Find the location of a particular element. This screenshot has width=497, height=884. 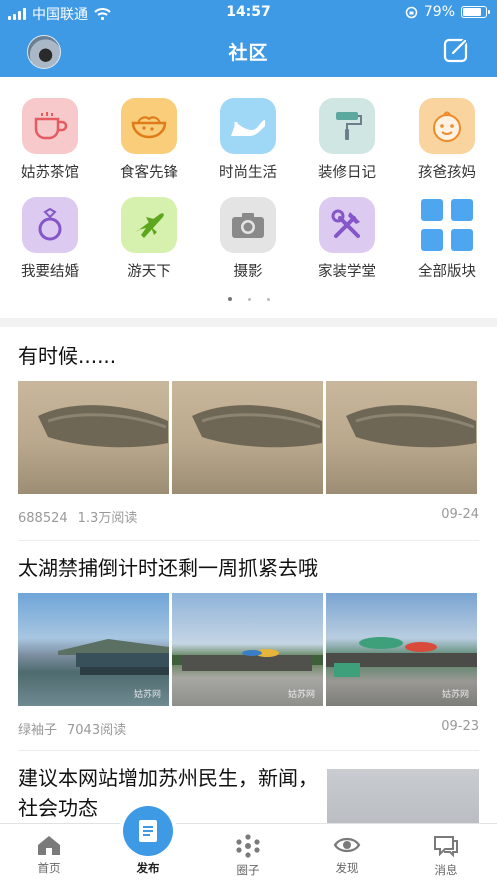

high-heel-icon is located at coordinates (248, 126).